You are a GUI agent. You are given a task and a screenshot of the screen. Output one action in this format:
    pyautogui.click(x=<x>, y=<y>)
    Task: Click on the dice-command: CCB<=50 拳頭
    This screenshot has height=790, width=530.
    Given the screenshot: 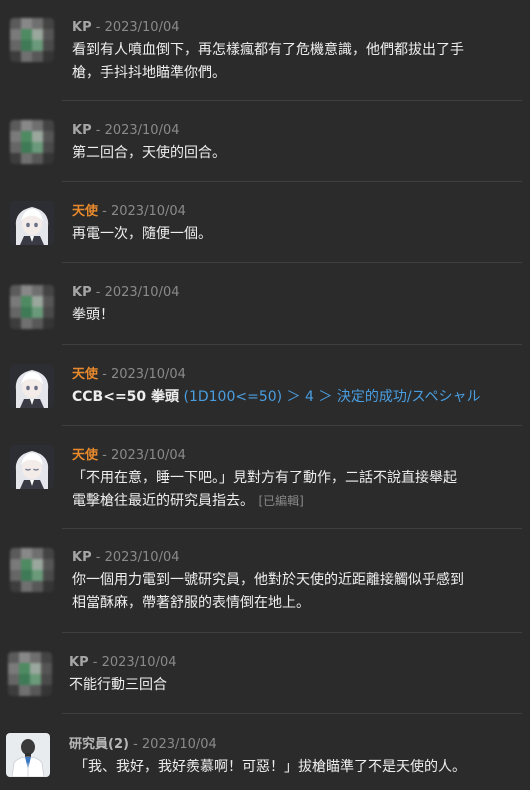 What is the action you would take?
    pyautogui.click(x=126, y=397)
    